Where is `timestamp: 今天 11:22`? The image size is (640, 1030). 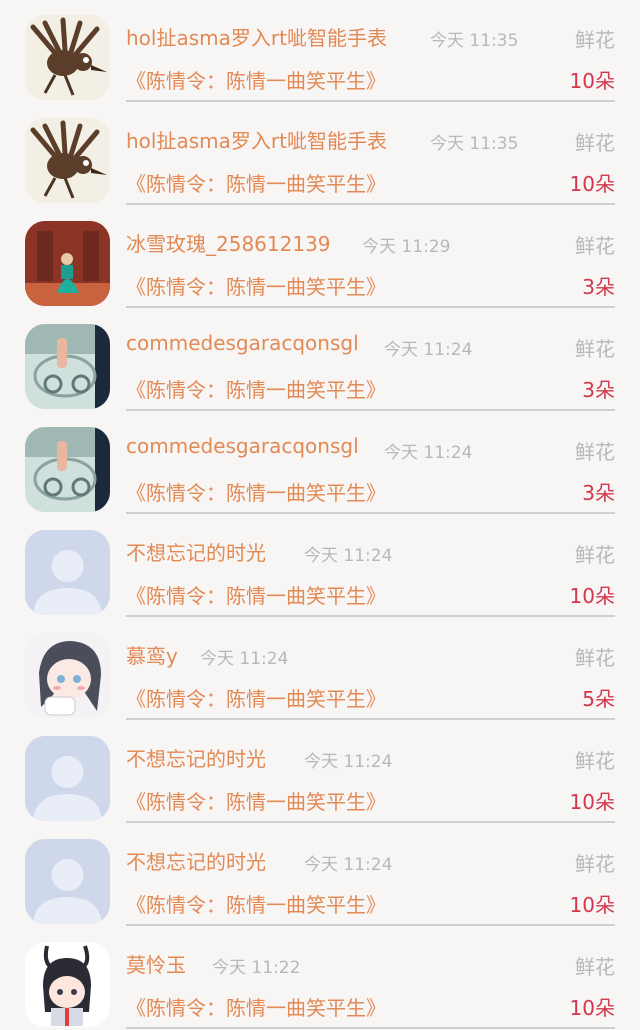 timestamp: 今天 11:22 is located at coordinates (256, 968).